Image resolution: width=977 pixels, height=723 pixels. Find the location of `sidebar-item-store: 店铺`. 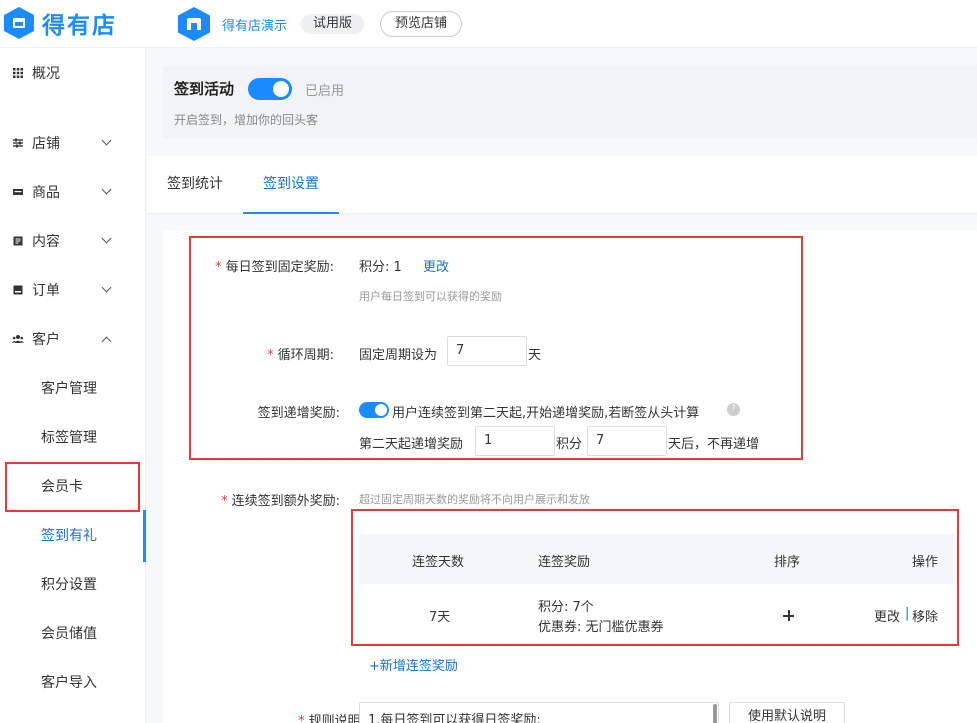

sidebar-item-store: 店铺 is located at coordinates (73, 143).